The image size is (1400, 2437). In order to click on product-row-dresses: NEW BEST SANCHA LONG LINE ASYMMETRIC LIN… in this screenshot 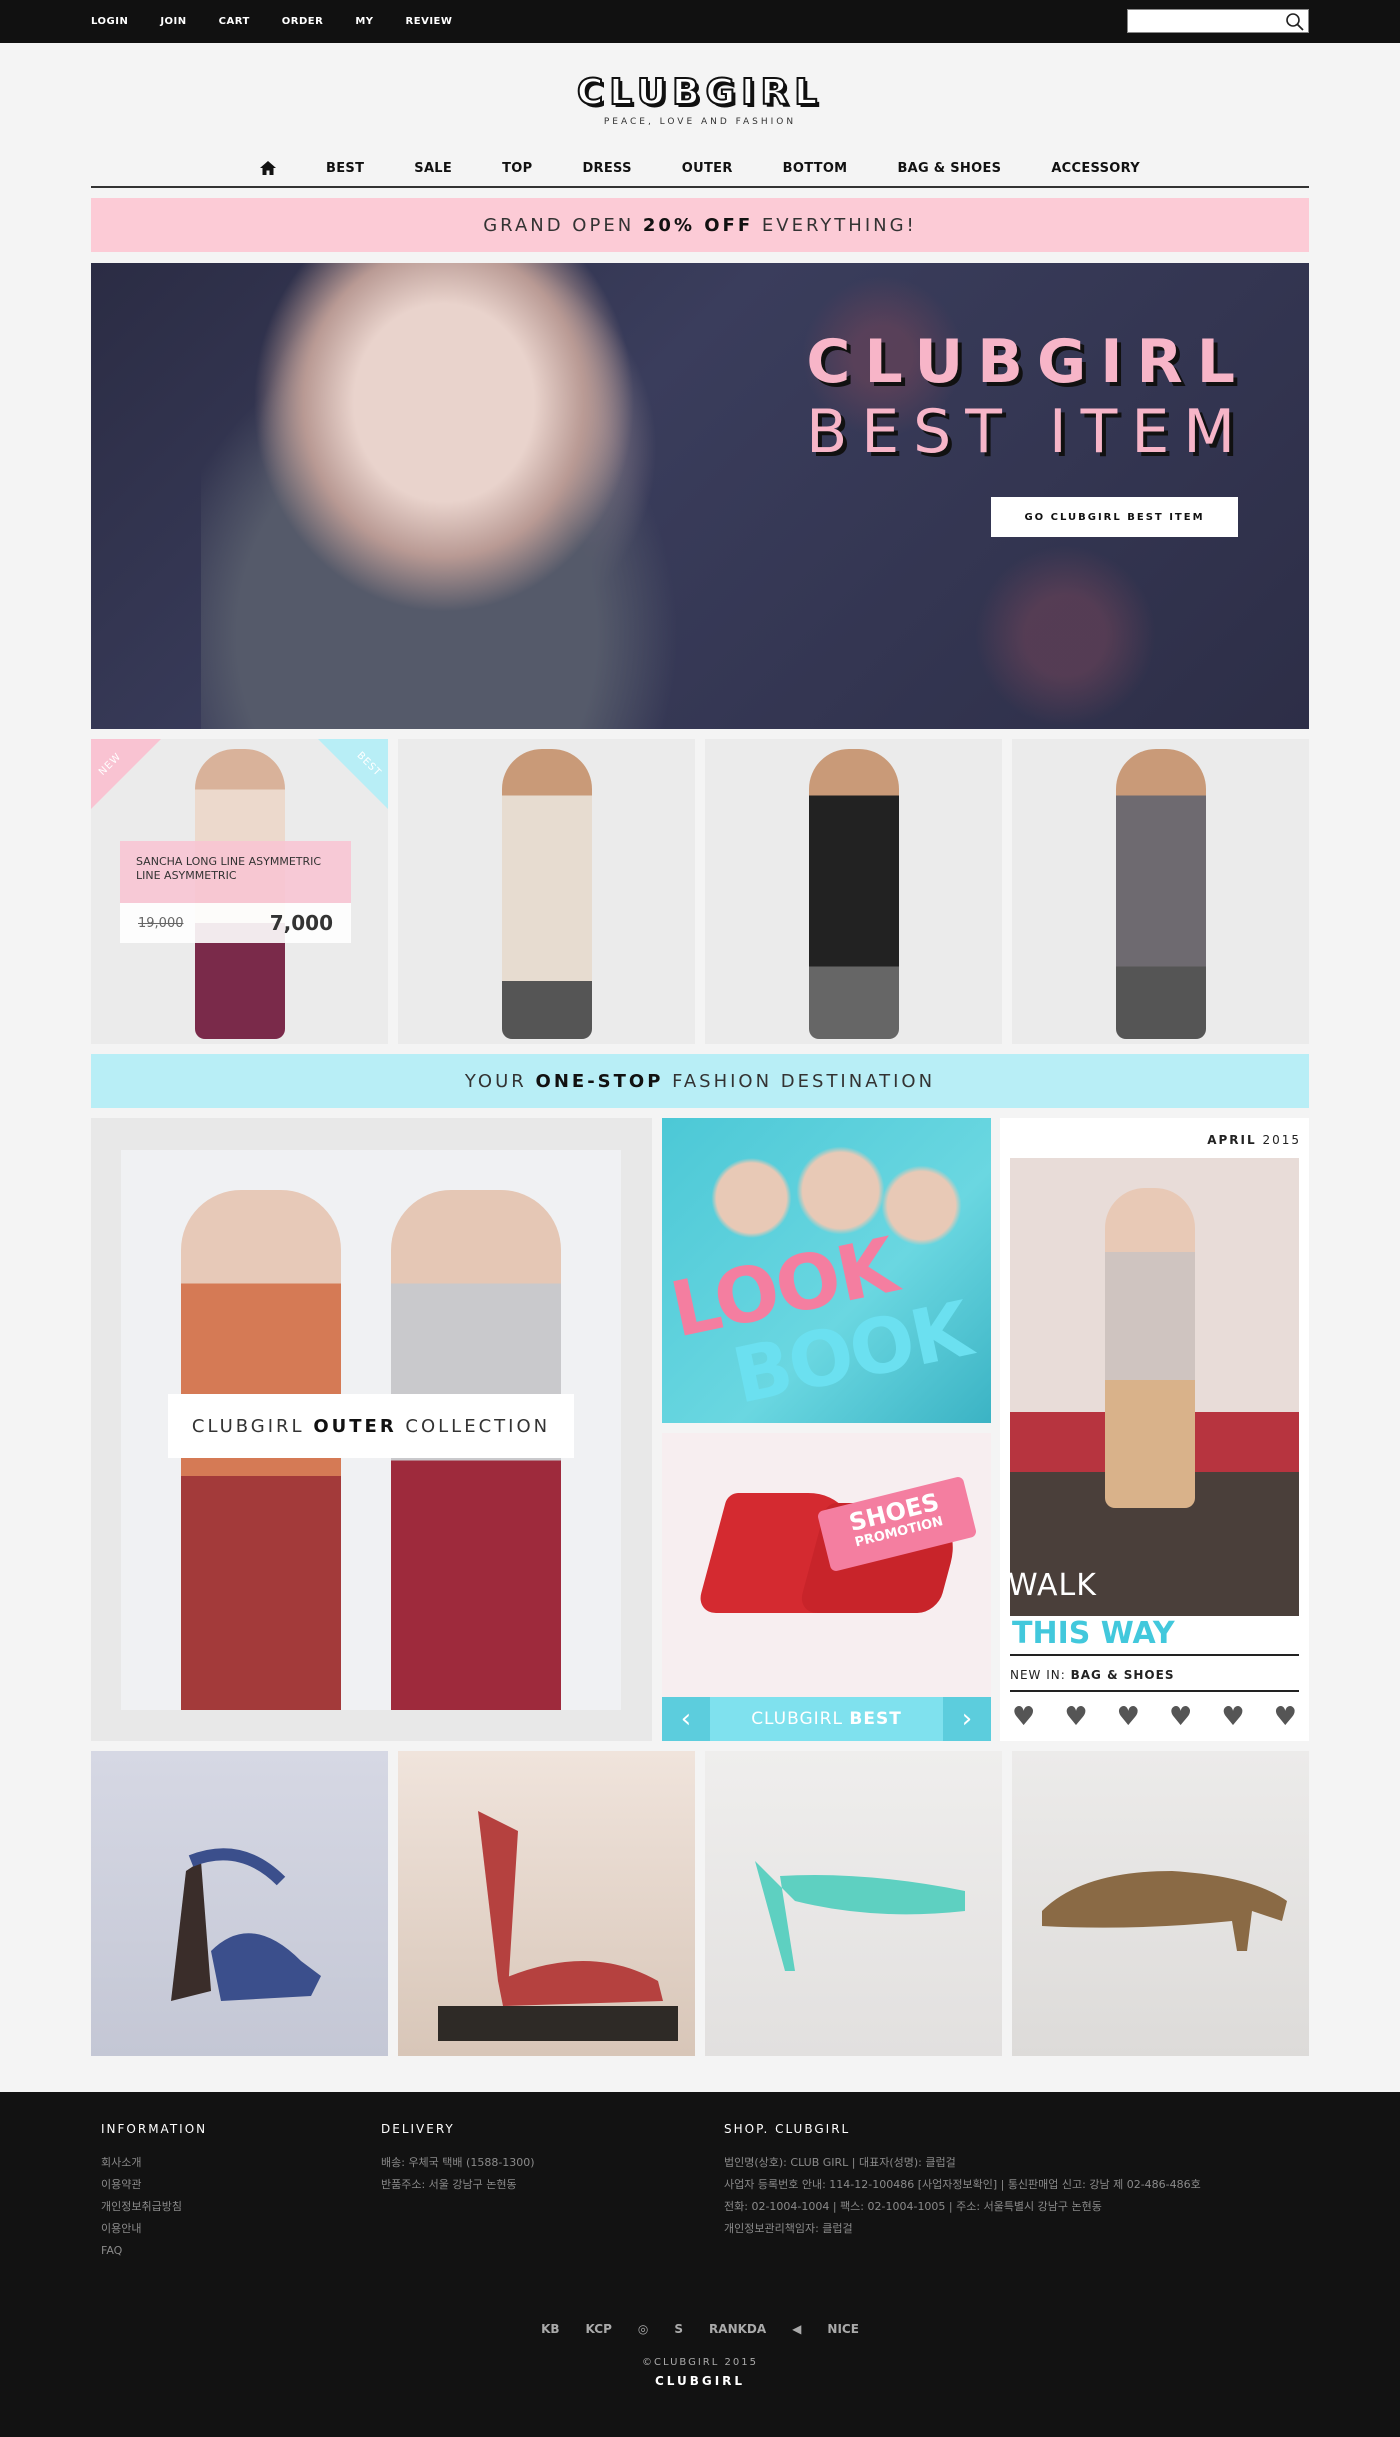, I will do `click(700, 891)`.